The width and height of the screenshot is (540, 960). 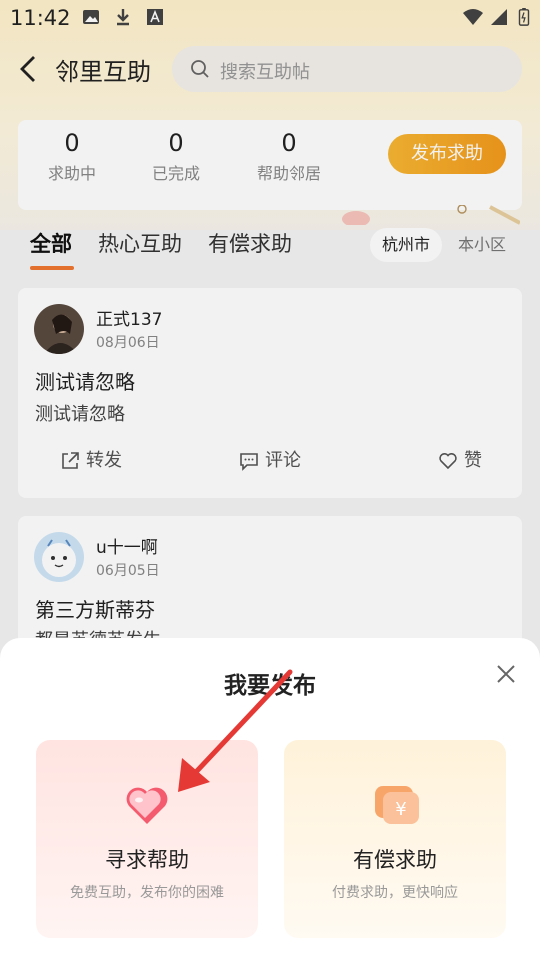 I want to click on option-title: 有偿求助, so click(x=395, y=860).